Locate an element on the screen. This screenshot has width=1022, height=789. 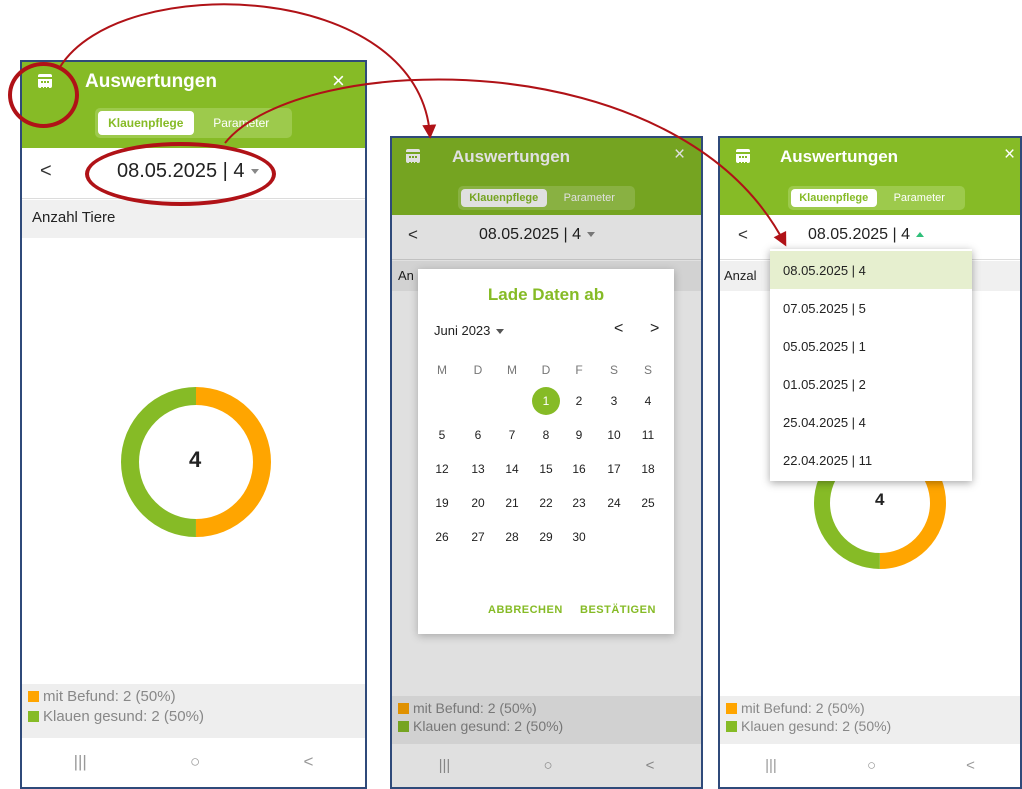
calendar-day: 5 is located at coordinates (442, 435).